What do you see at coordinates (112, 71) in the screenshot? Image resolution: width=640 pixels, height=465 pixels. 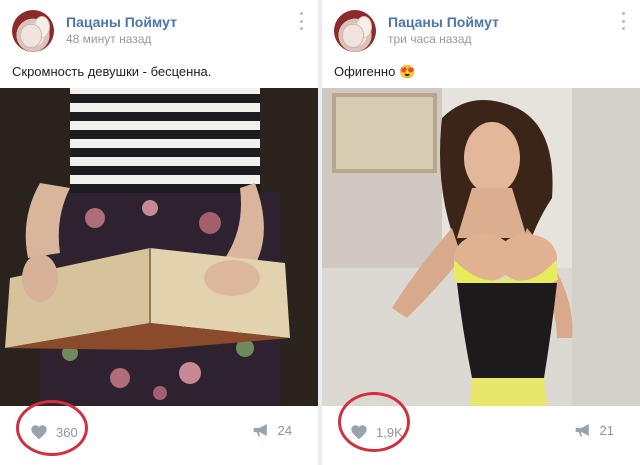 I see `post-caption: Скромность девушки - бесценна.` at bounding box center [112, 71].